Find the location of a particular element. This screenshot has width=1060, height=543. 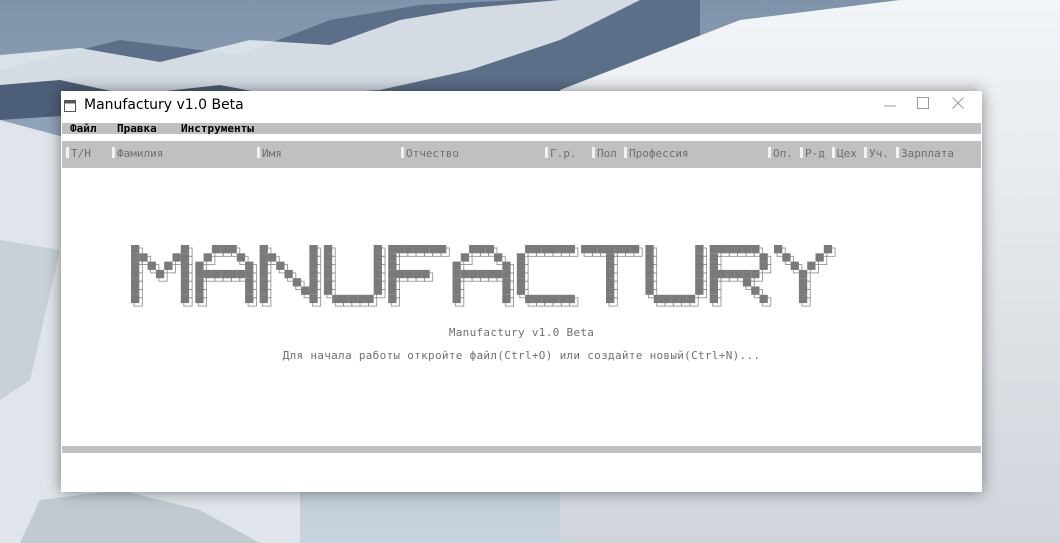

minimize-button is located at coordinates (890, 103).